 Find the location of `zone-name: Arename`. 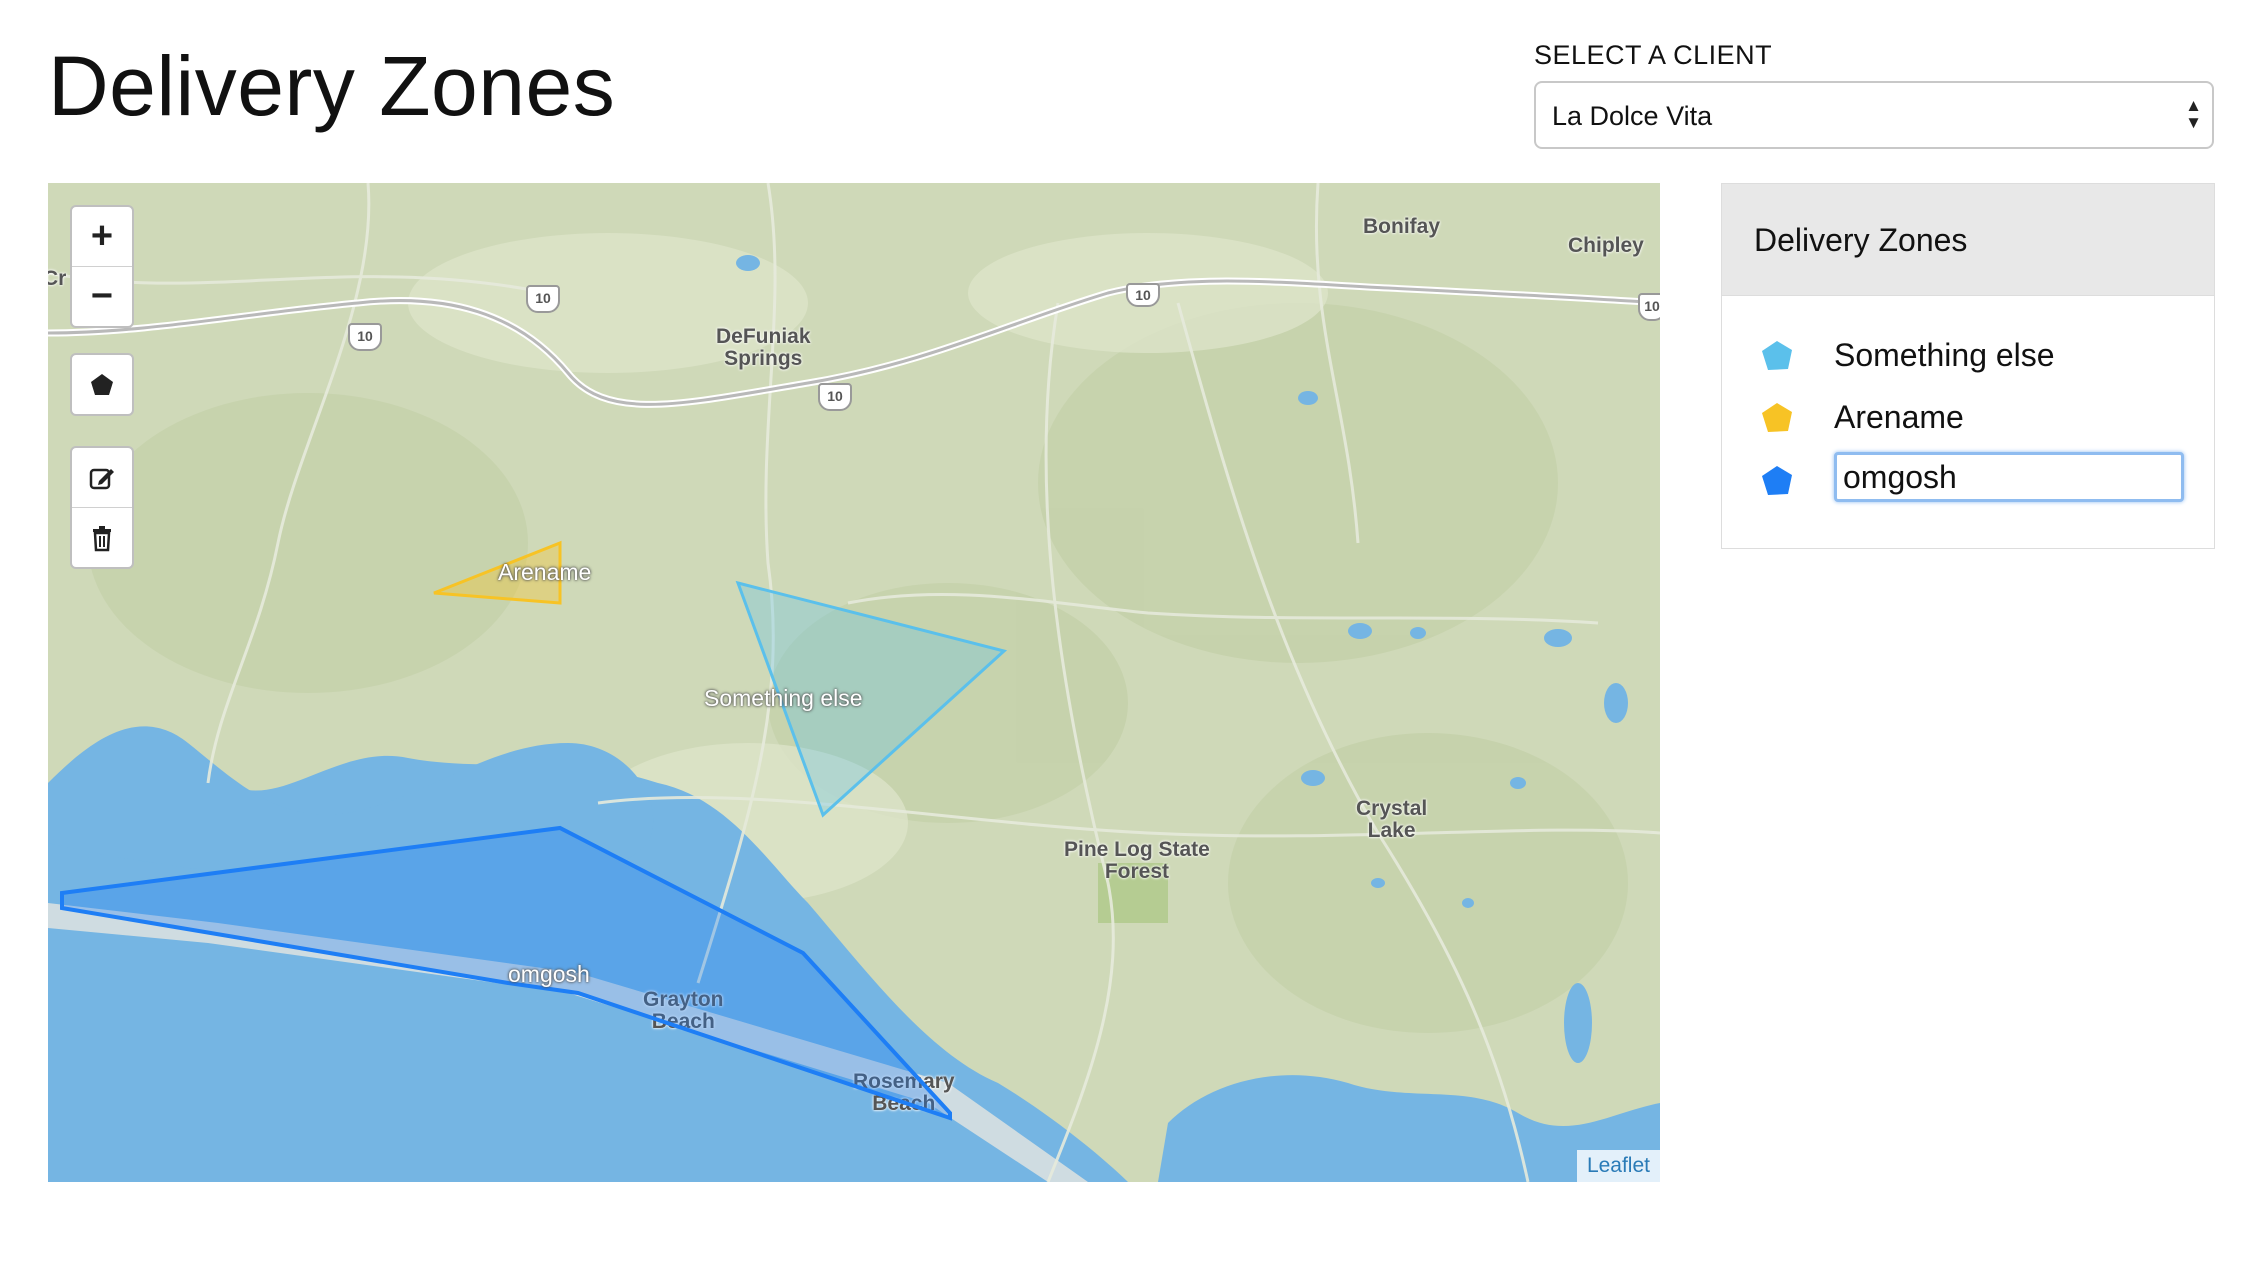

zone-name: Arename is located at coordinates (1899, 417).